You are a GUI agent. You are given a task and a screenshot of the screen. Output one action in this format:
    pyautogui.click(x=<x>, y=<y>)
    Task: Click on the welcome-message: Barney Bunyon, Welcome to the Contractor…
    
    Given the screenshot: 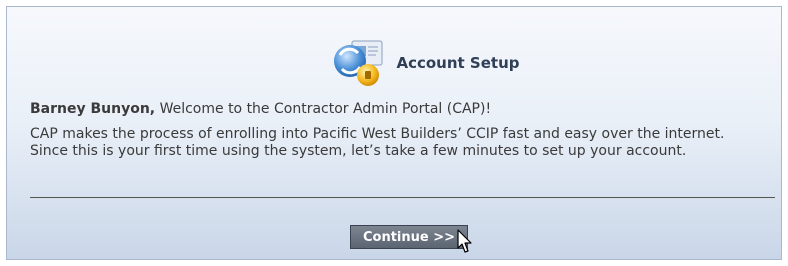 What is the action you would take?
    pyautogui.click(x=395, y=109)
    